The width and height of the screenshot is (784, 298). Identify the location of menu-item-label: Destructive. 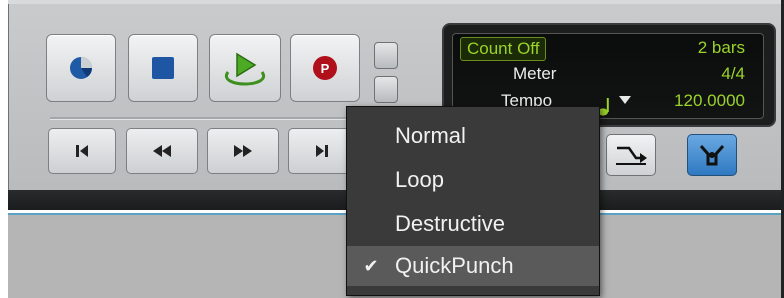
(450, 223).